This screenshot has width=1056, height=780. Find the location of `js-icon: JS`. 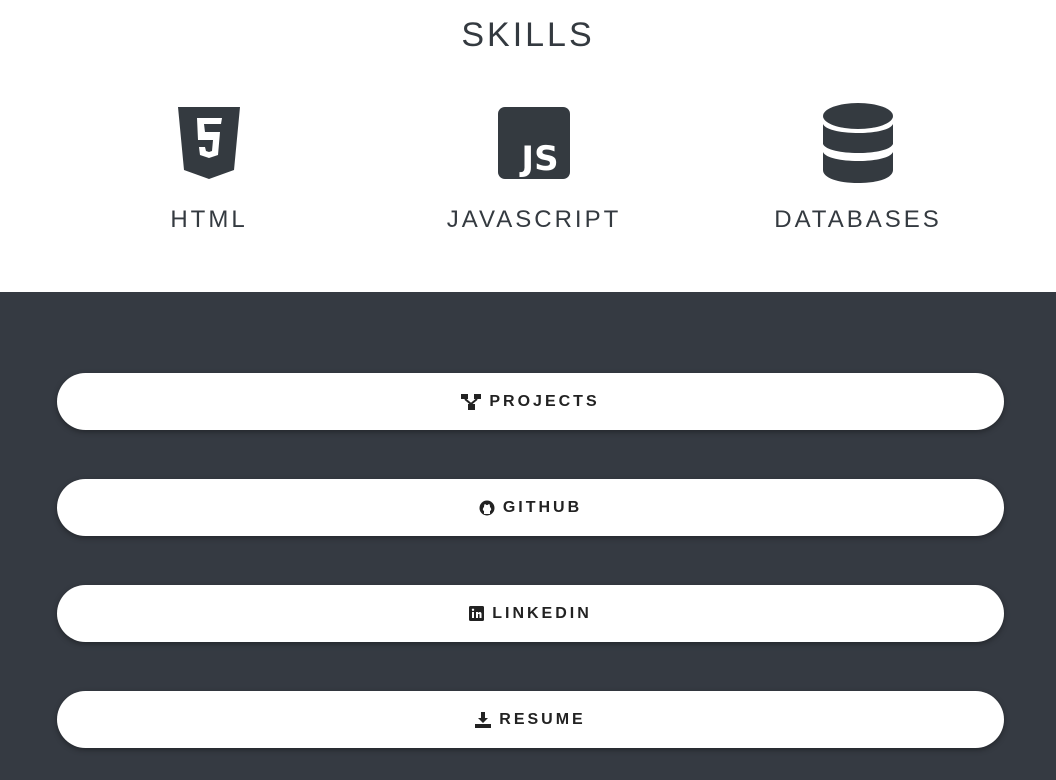

js-icon: JS is located at coordinates (534, 143).